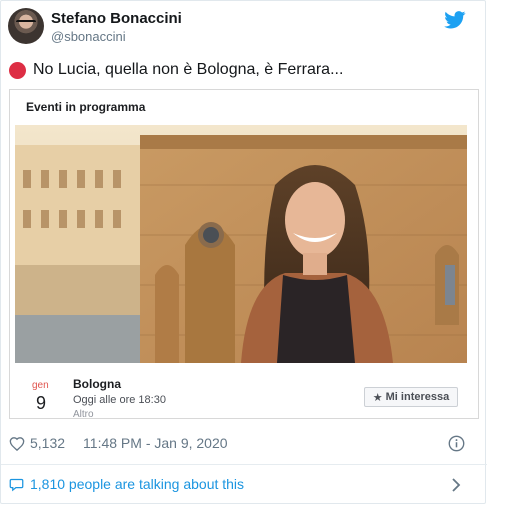  Describe the element at coordinates (116, 18) in the screenshot. I see `author-name: Stefano Bonaccini` at that location.